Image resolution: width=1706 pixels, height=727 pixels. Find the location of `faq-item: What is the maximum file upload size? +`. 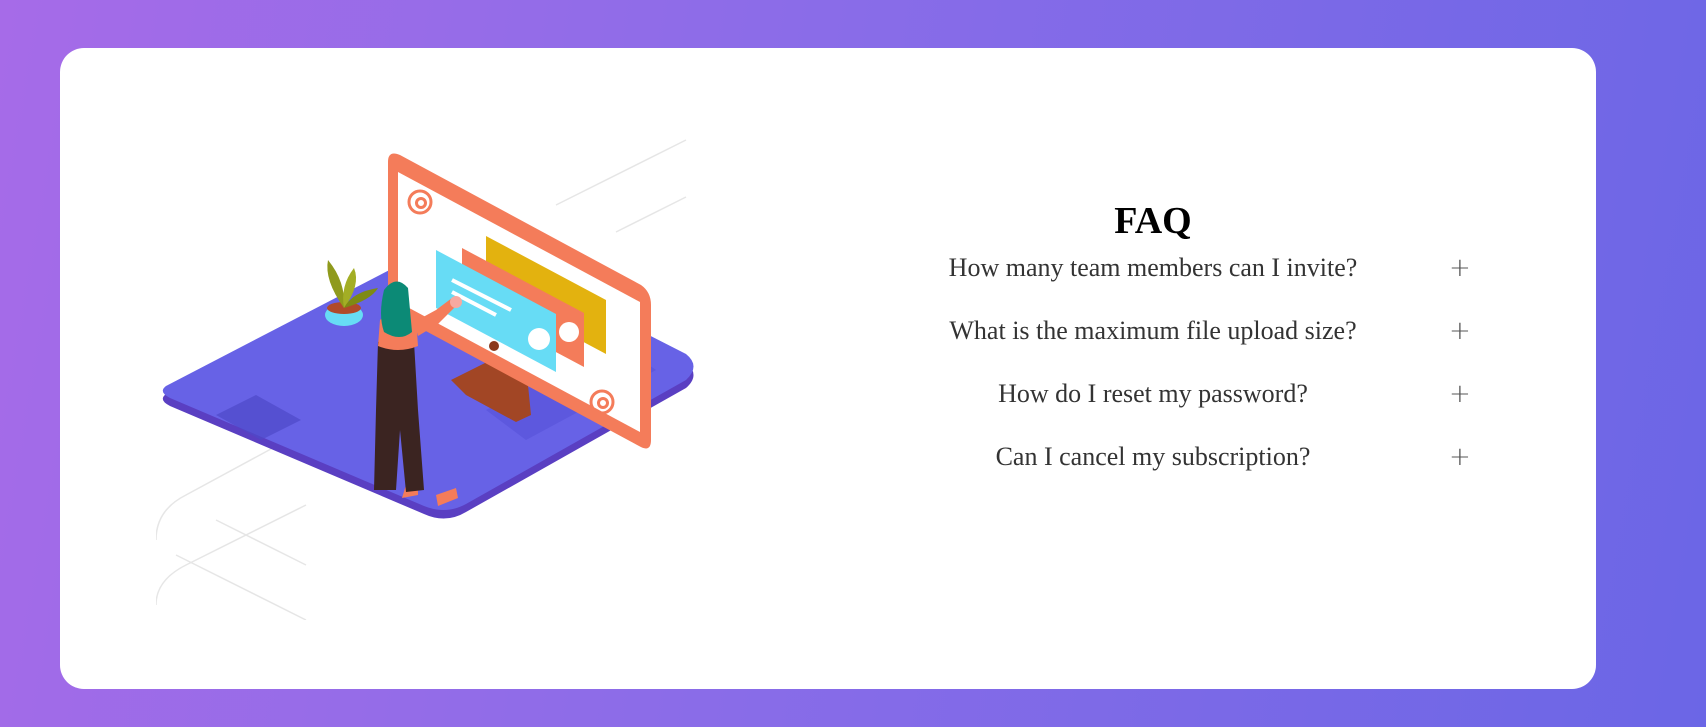

faq-item: What is the maximum file upload size? + is located at coordinates (1179, 344).